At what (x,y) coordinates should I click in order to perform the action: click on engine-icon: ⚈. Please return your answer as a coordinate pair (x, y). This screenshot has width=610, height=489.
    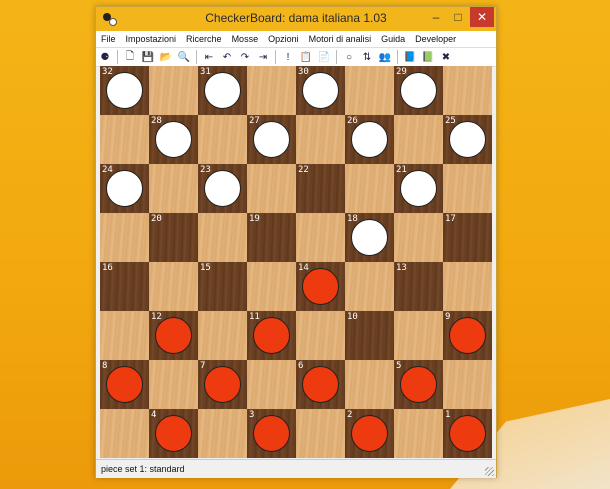
    Looking at the image, I should click on (105, 57).